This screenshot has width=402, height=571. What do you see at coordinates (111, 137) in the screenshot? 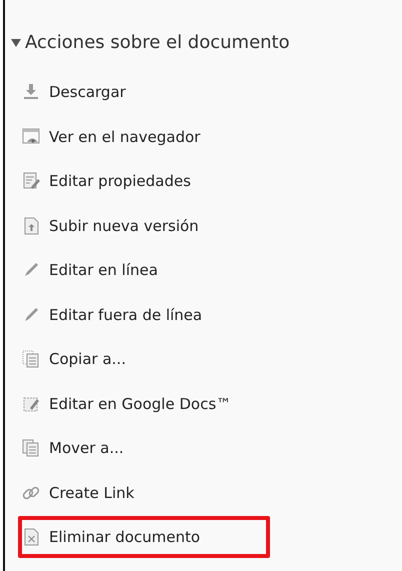
I see `menu-item: Ver en el navegador` at bounding box center [111, 137].